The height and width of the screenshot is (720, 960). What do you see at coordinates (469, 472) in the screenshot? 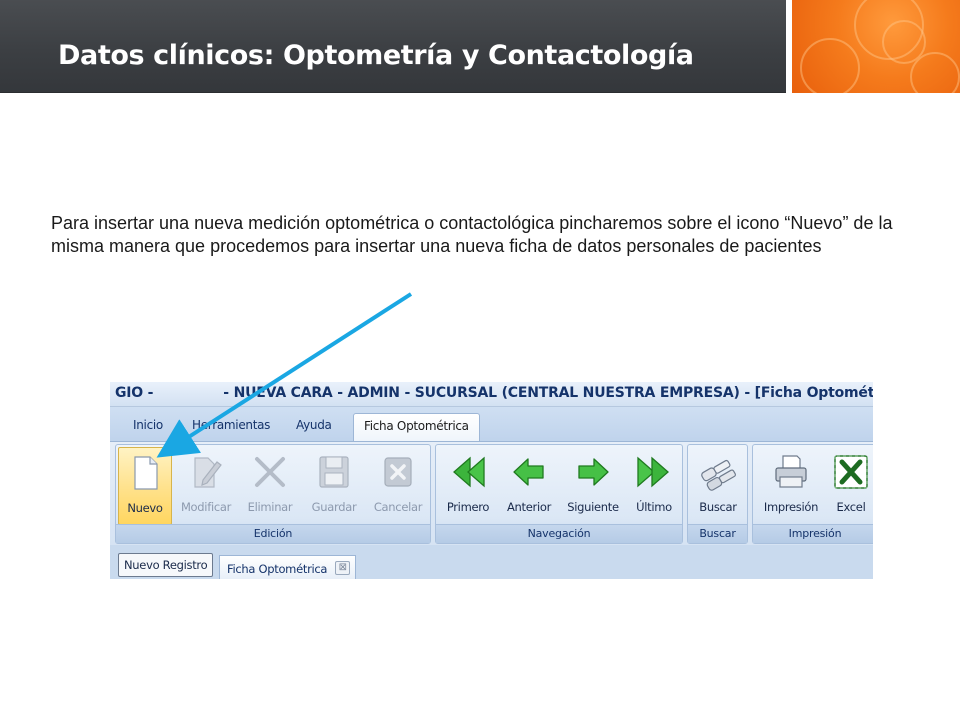
I see `double-arrow-left-icon` at bounding box center [469, 472].